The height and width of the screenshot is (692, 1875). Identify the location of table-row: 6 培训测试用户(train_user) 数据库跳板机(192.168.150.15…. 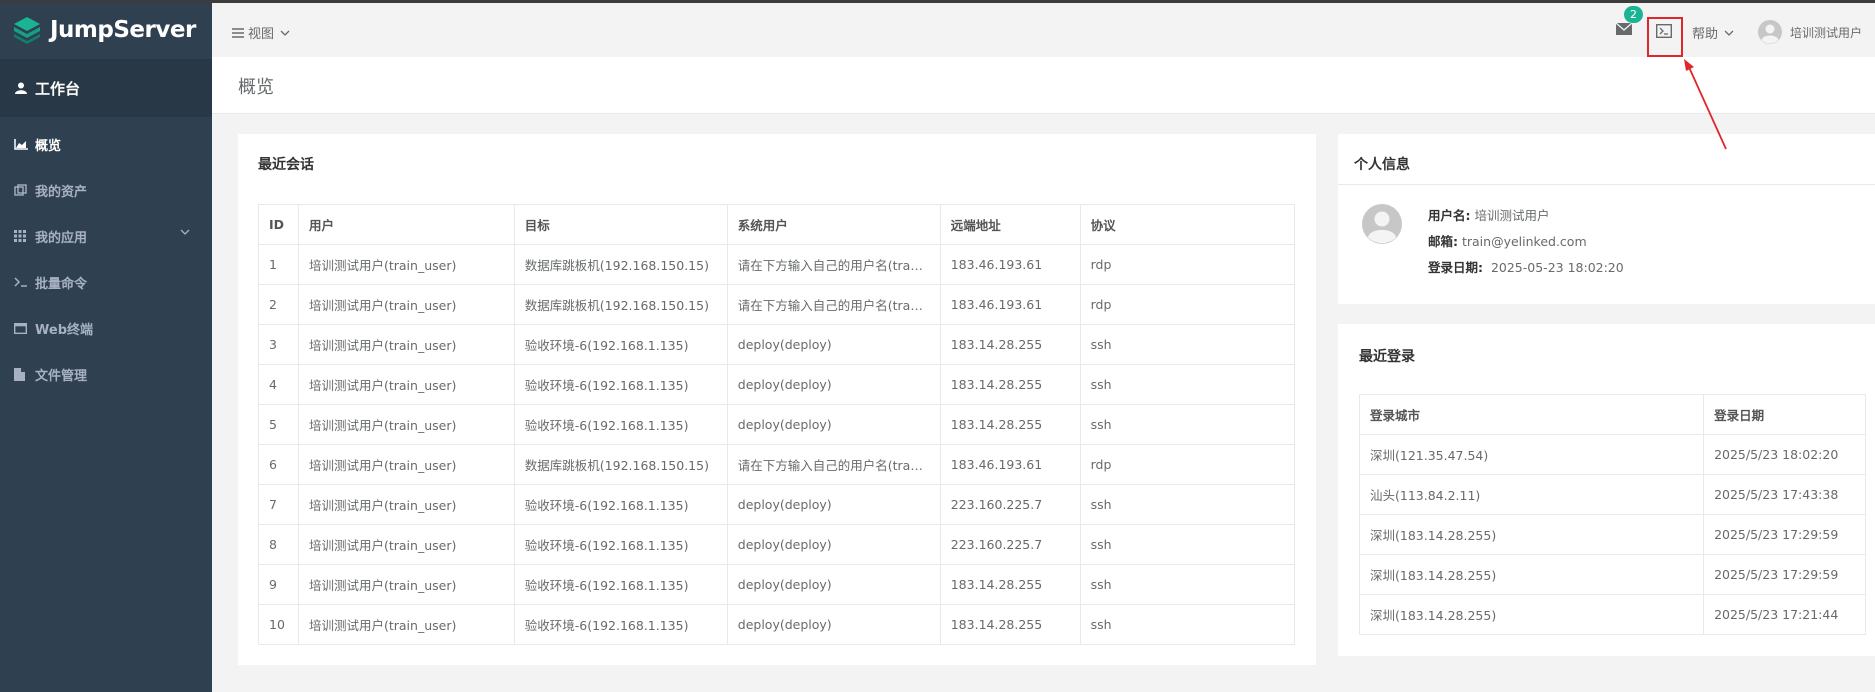
(777, 464).